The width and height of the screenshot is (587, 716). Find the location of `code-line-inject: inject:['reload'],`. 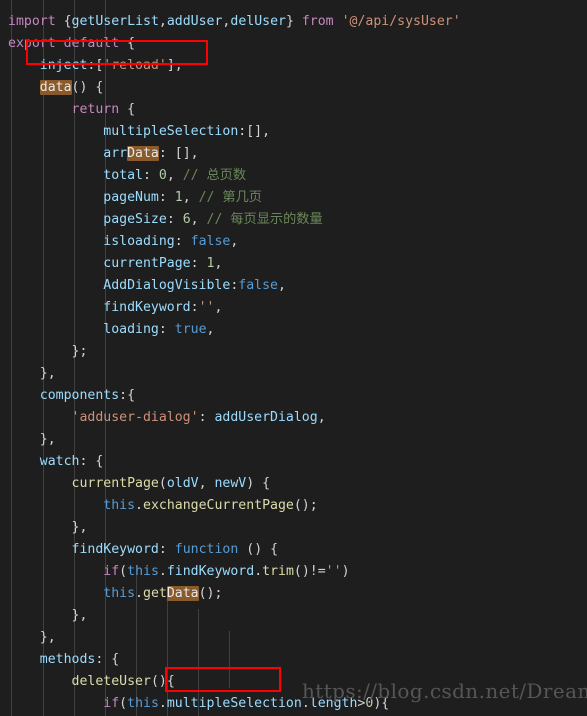

code-line-inject: inject:['reload'], is located at coordinates (111, 65).